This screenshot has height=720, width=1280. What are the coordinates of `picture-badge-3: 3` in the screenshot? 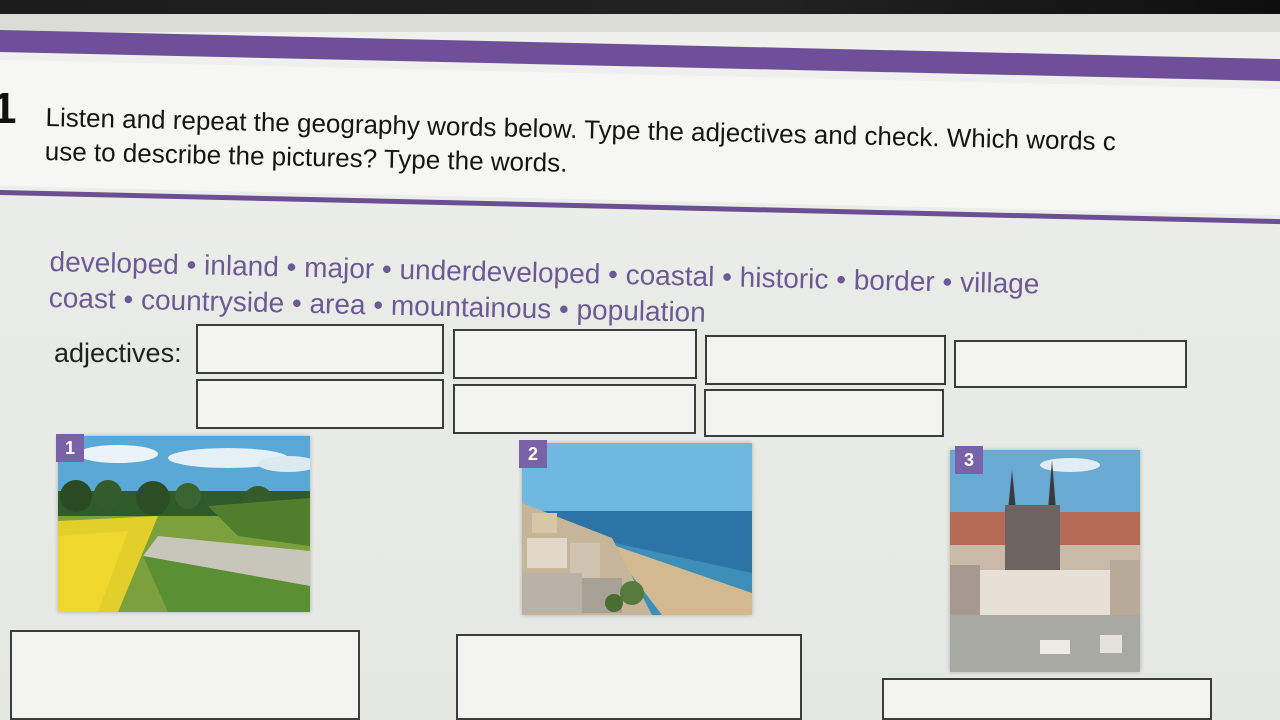 It's located at (969, 460).